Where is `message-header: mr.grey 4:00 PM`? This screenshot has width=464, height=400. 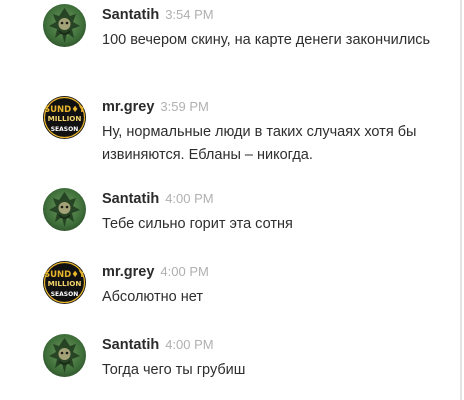 message-header: mr.grey 4:00 PM is located at coordinates (155, 272).